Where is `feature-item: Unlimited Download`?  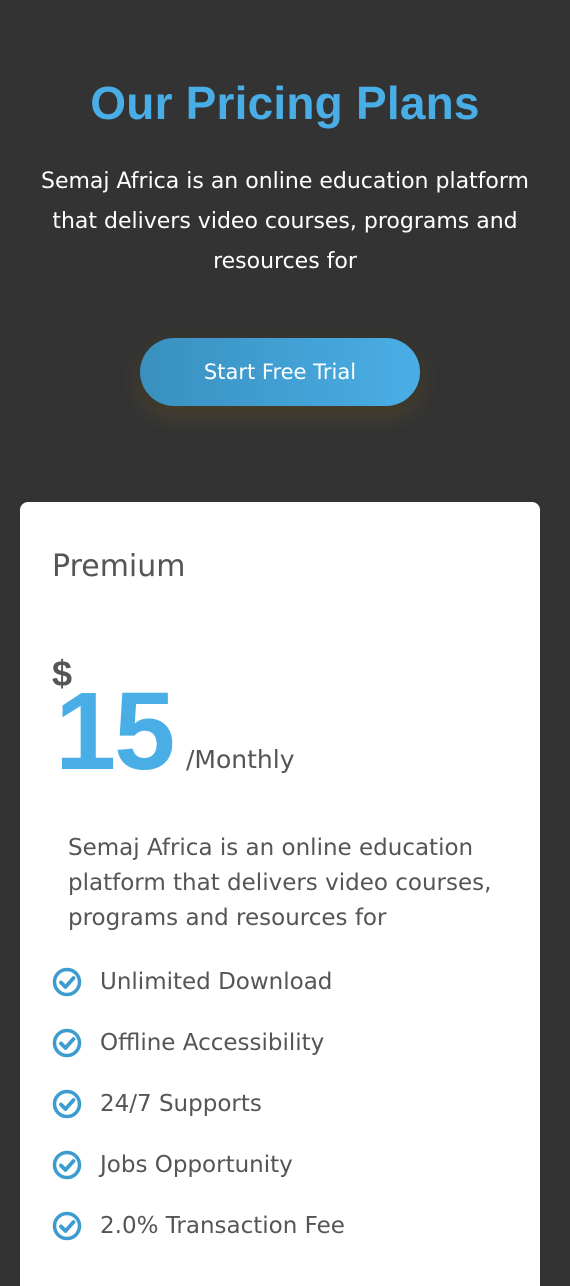
feature-item: Unlimited Download is located at coordinates (287, 993).